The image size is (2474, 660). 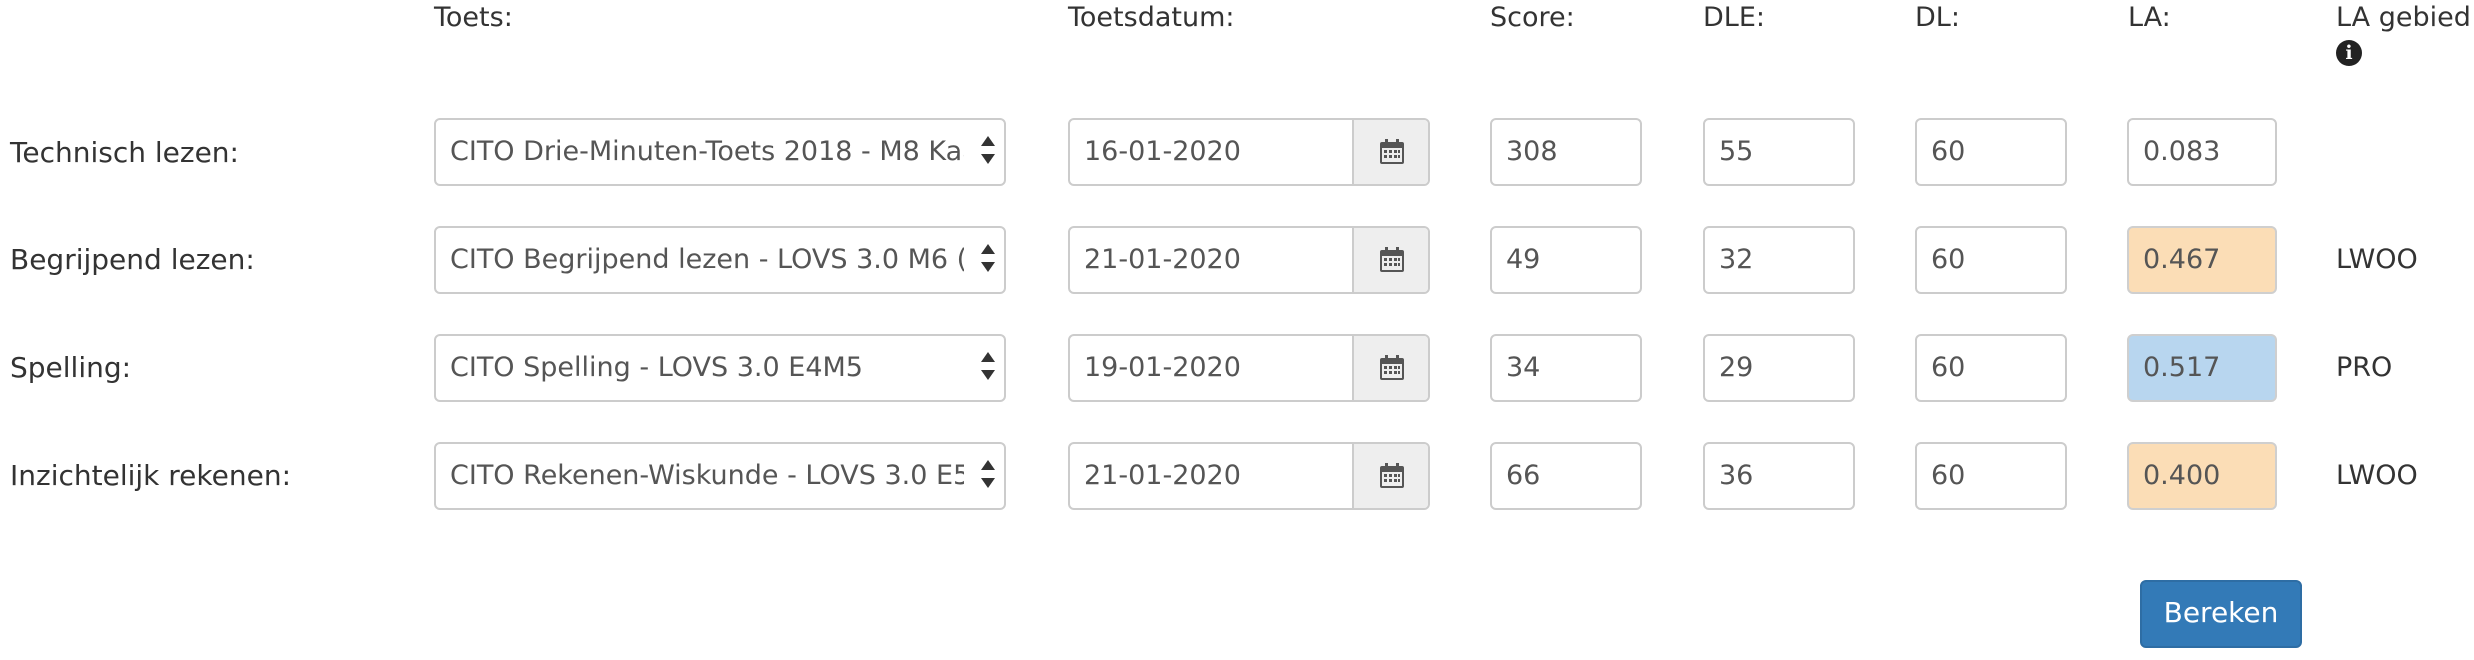 What do you see at coordinates (707, 475) in the screenshot?
I see `toets-select-value: CITO Rekenen-Wiskunde - LOVS 3.0 E5` at bounding box center [707, 475].